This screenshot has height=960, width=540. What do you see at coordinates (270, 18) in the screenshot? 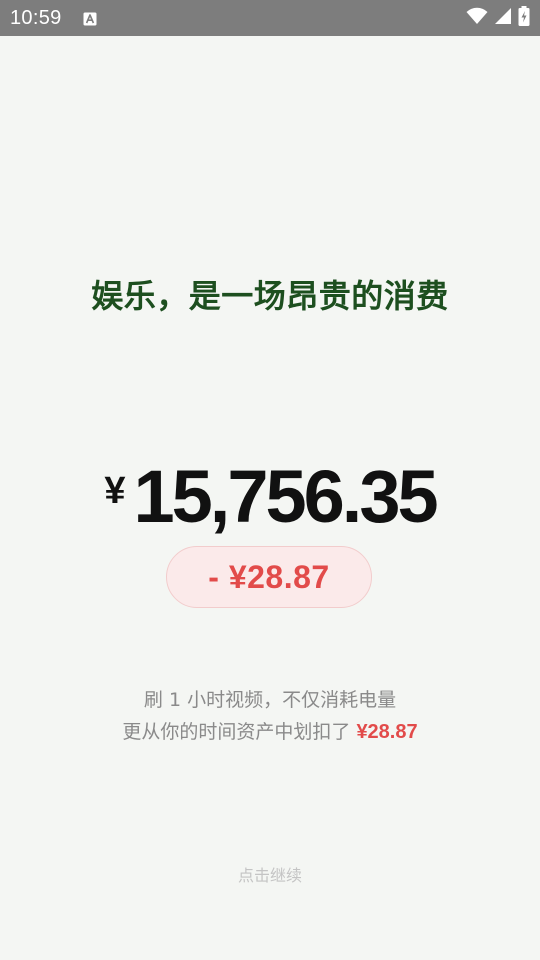
I see `status-bar: 10:59` at bounding box center [270, 18].